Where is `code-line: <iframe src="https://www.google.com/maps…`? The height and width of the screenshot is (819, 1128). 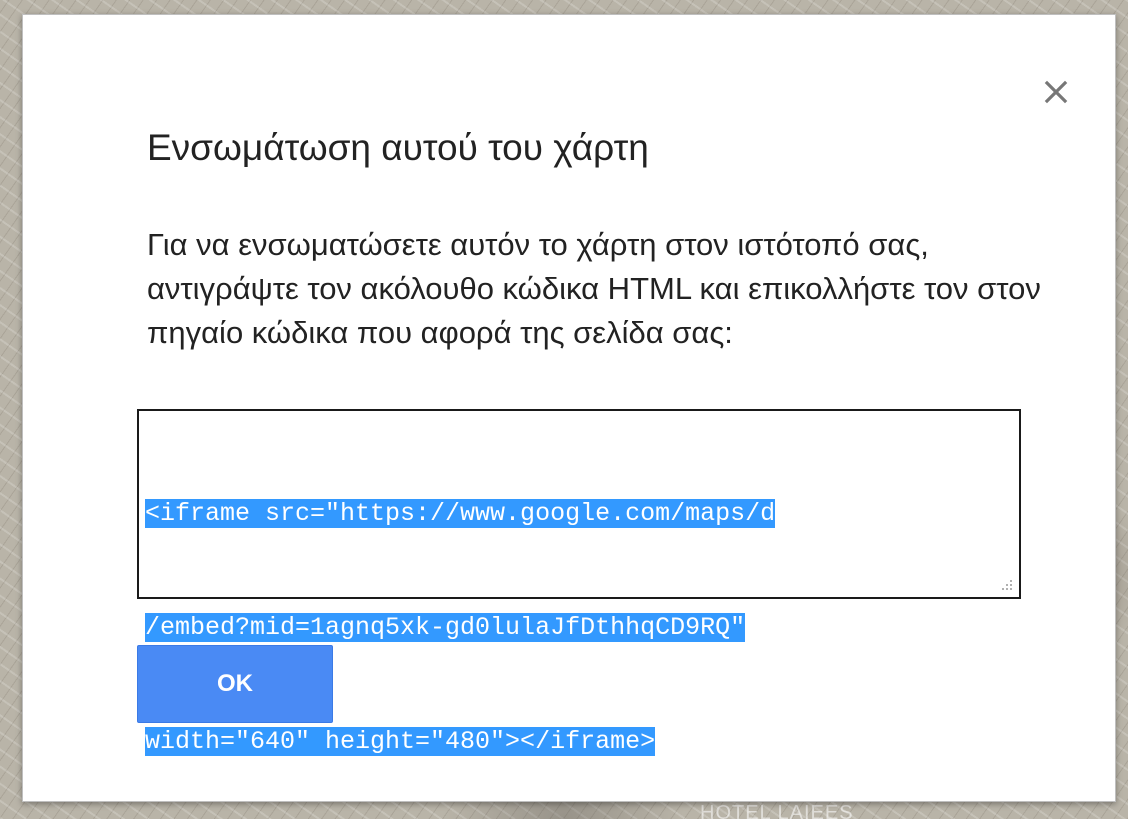
code-line: <iframe src="https://www.google.com/maps… is located at coordinates (575, 514).